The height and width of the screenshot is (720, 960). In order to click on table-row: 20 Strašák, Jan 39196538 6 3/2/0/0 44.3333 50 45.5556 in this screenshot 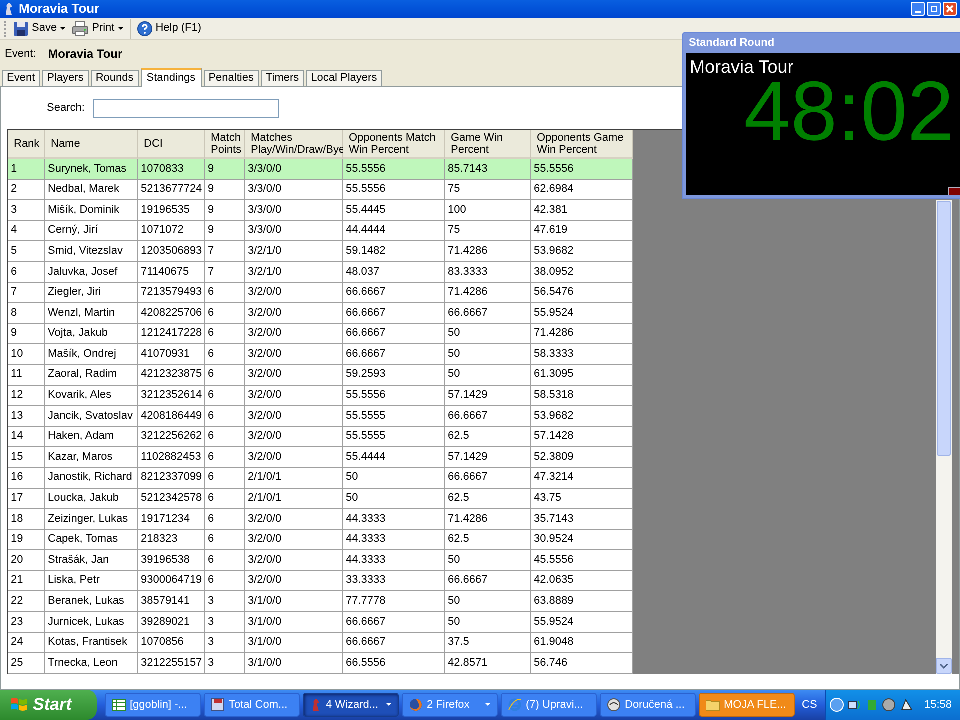, I will do `click(320, 560)`.